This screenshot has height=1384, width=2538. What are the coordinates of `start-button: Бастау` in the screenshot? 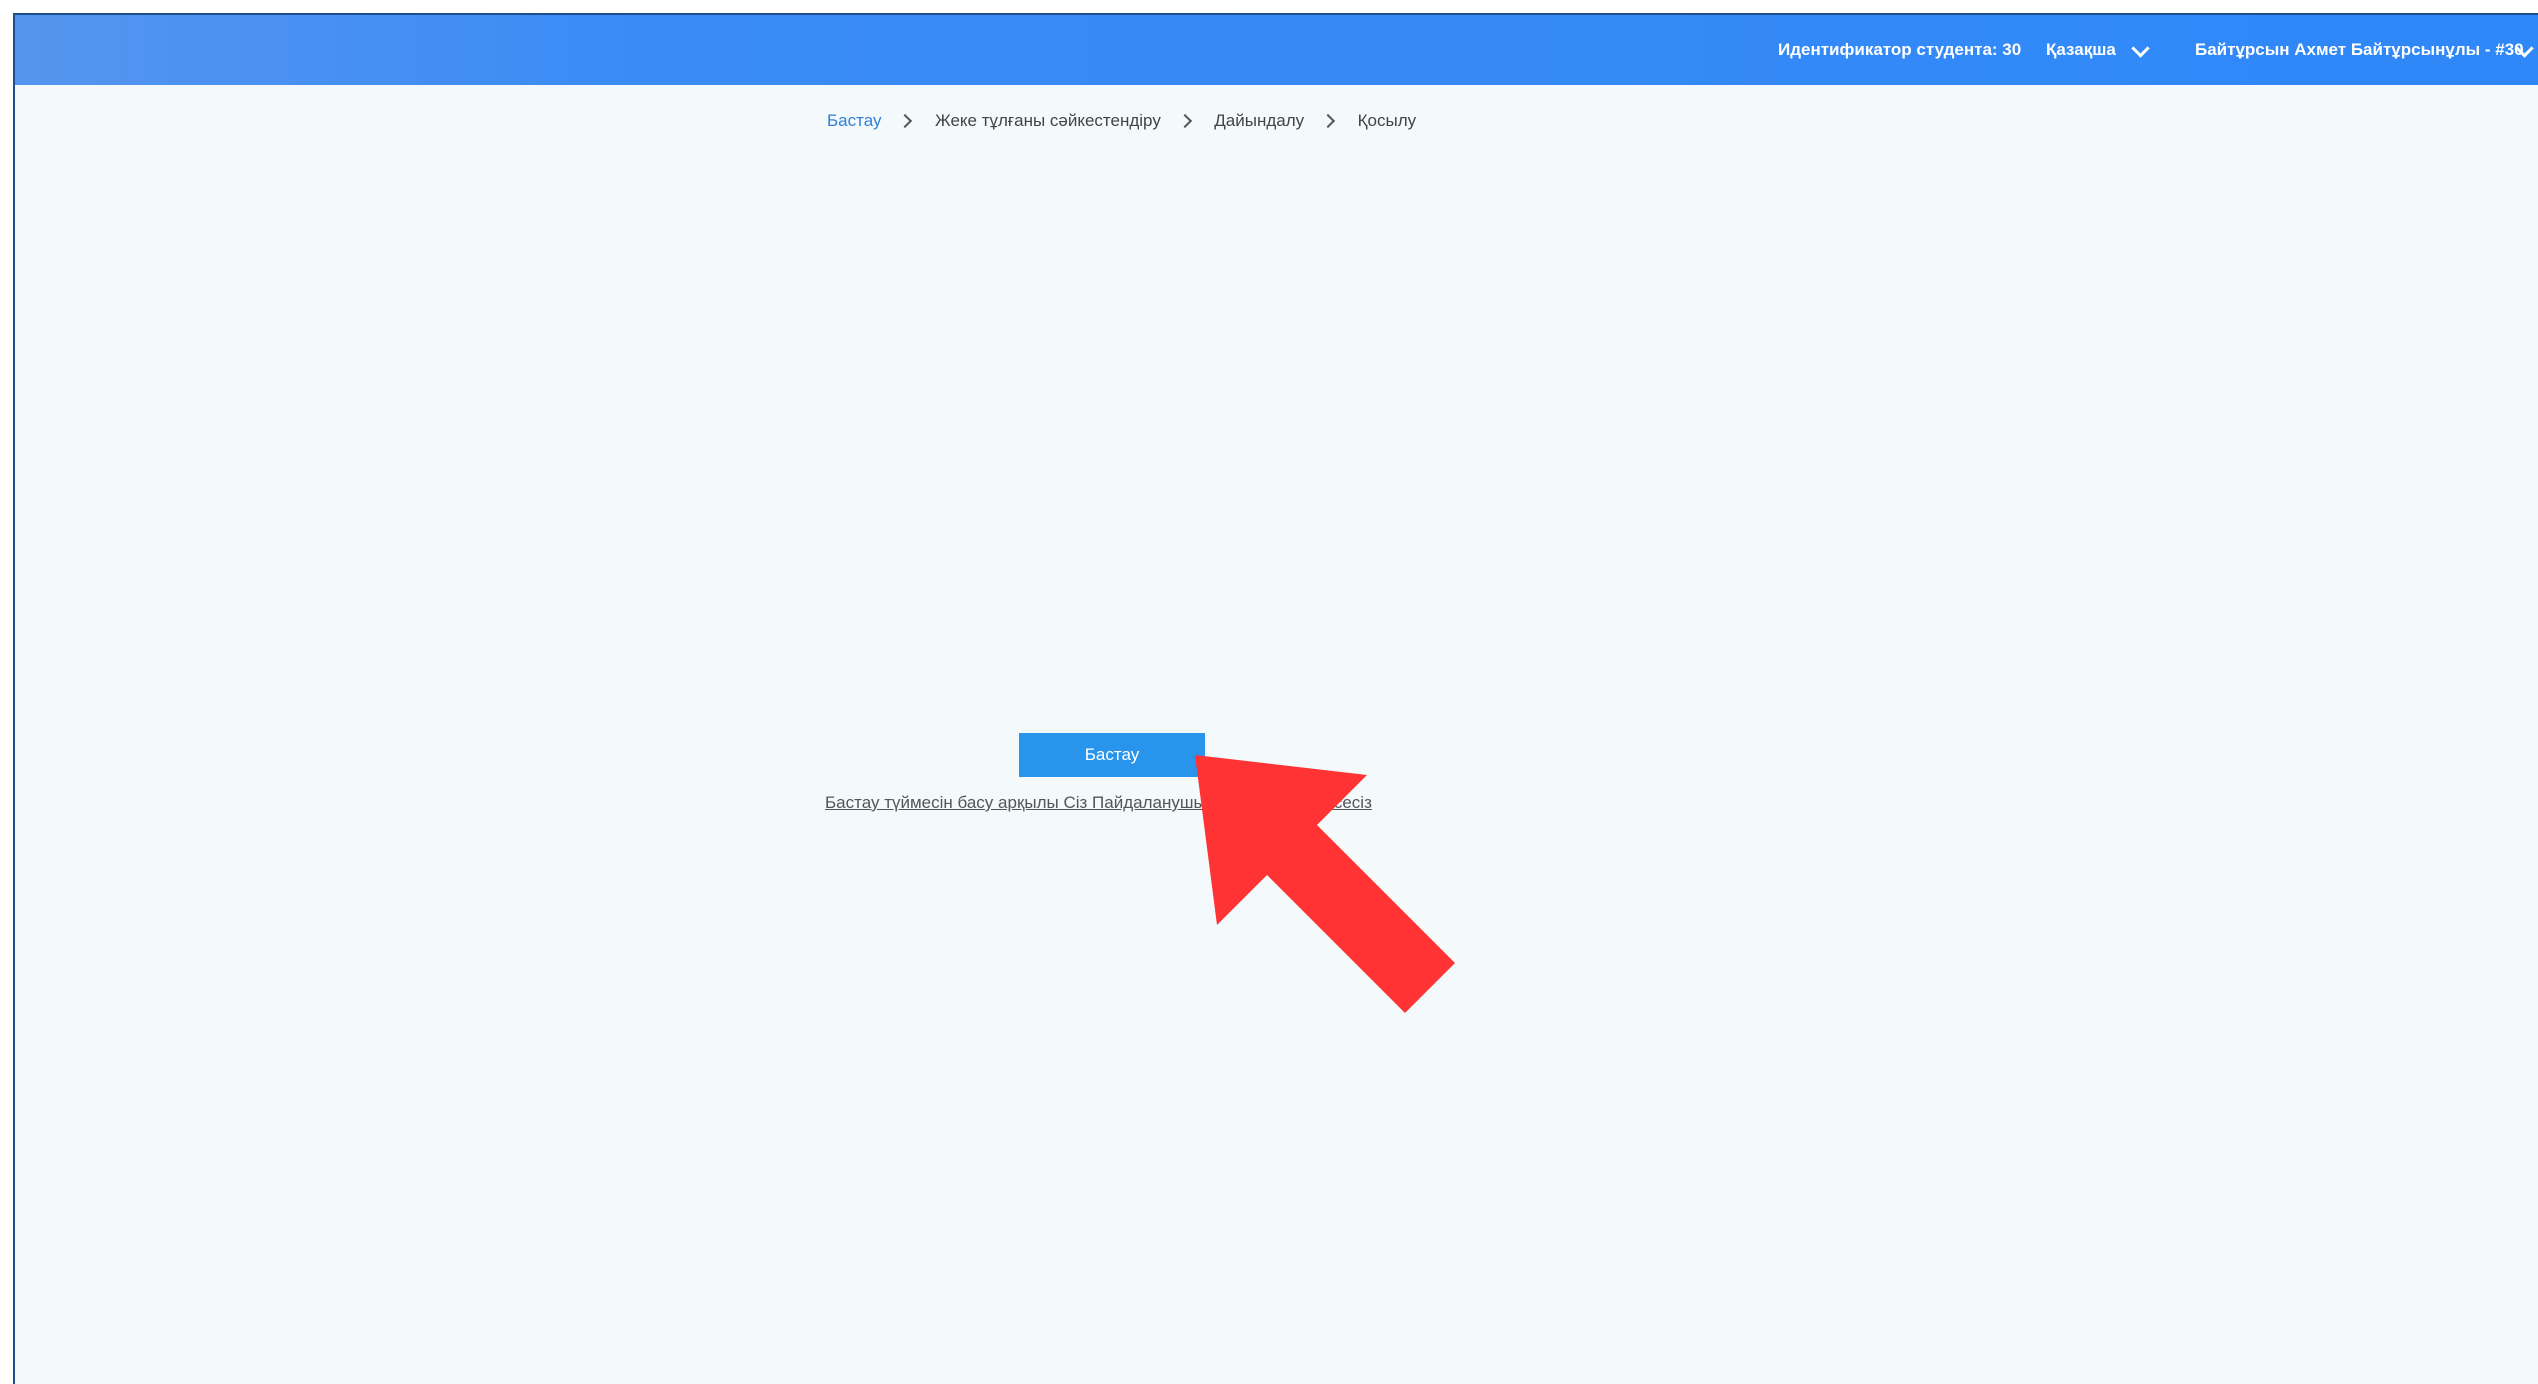 It's located at (1112, 755).